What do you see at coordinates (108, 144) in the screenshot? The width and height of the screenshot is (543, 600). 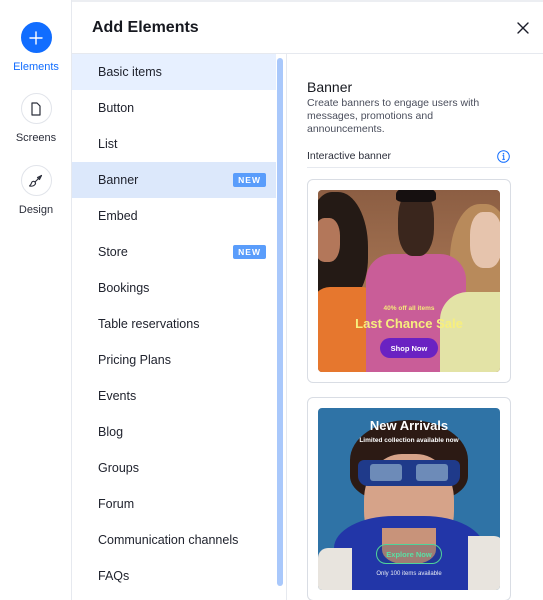 I see `category-label: List` at bounding box center [108, 144].